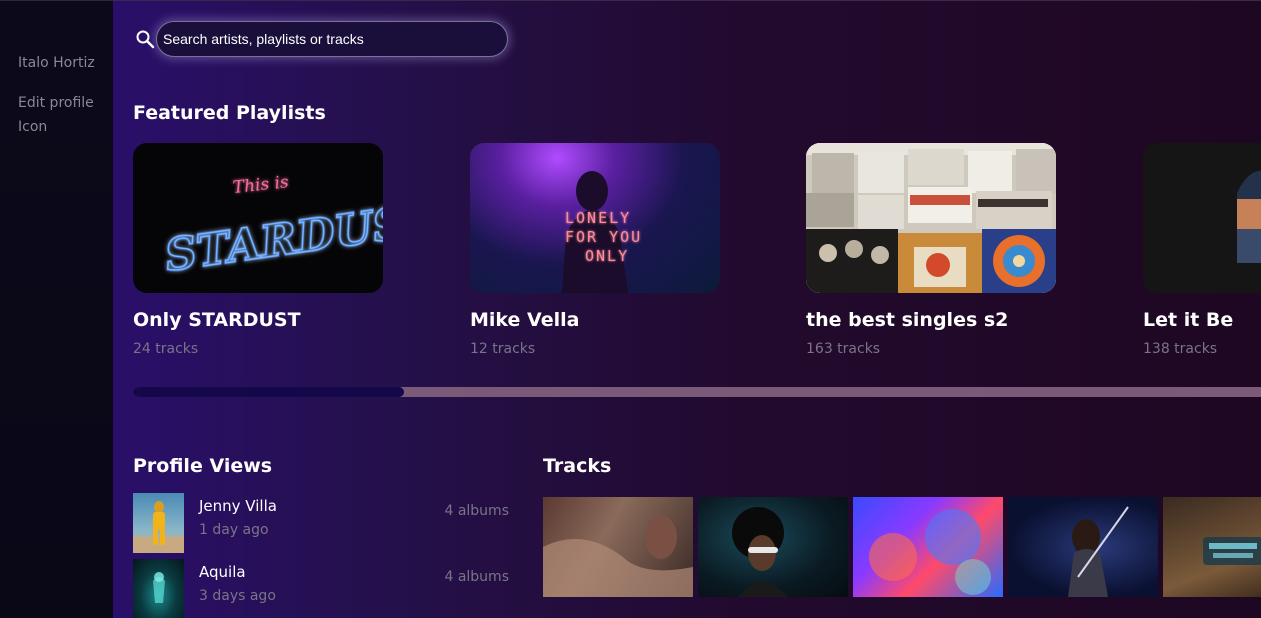  What do you see at coordinates (203, 466) in the screenshot?
I see `profile-views-heading: Profile Views` at bounding box center [203, 466].